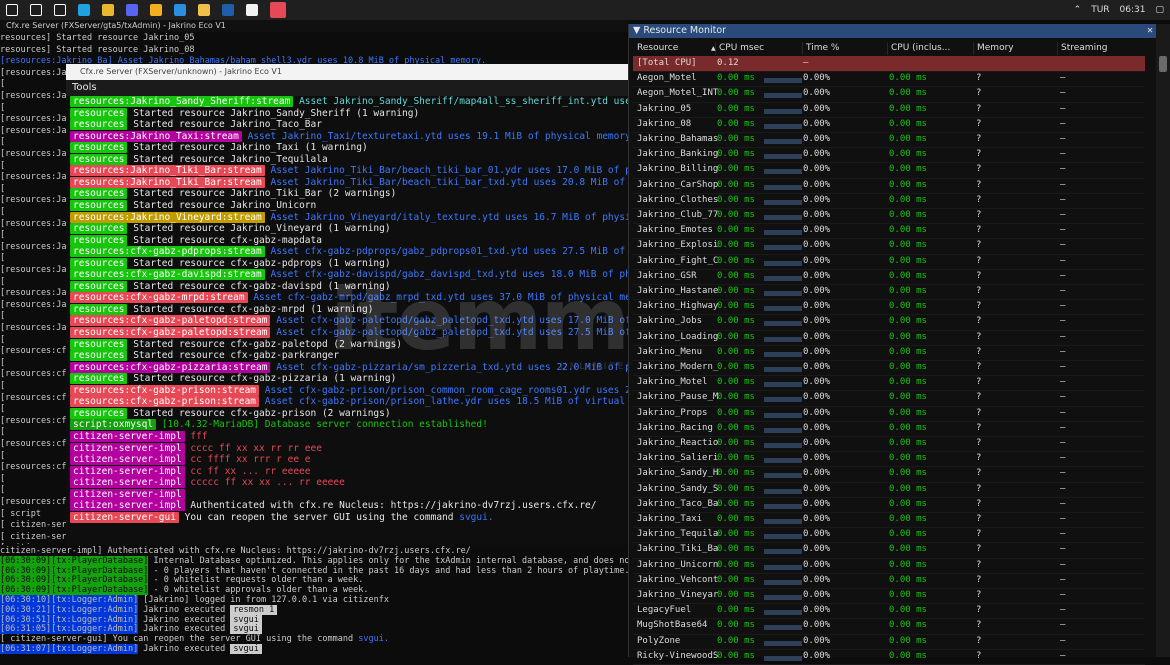 The image size is (1170, 665). What do you see at coordinates (1084, 48) in the screenshot?
I see `column-header: Streaming` at bounding box center [1084, 48].